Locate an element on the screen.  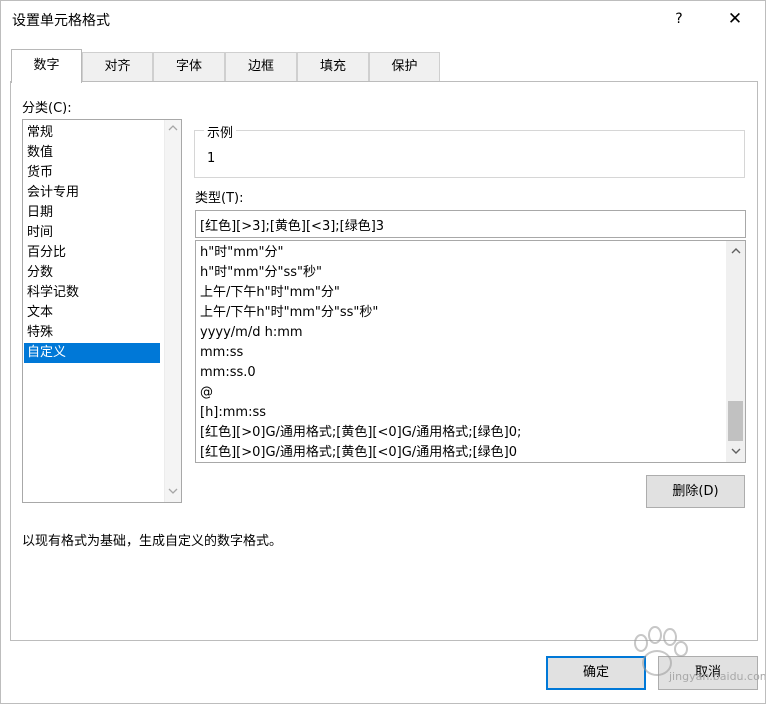
list-item: mm:ss.0 is located at coordinates (228, 373).